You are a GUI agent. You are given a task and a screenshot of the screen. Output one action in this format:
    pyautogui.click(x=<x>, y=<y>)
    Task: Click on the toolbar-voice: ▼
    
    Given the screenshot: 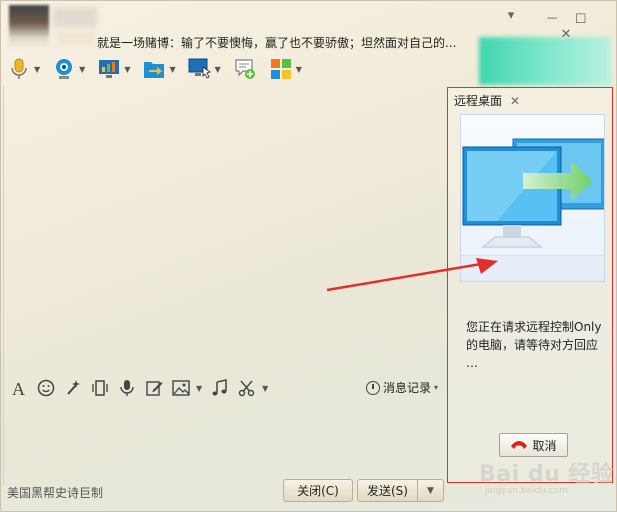 What is the action you would take?
    pyautogui.click(x=23, y=69)
    